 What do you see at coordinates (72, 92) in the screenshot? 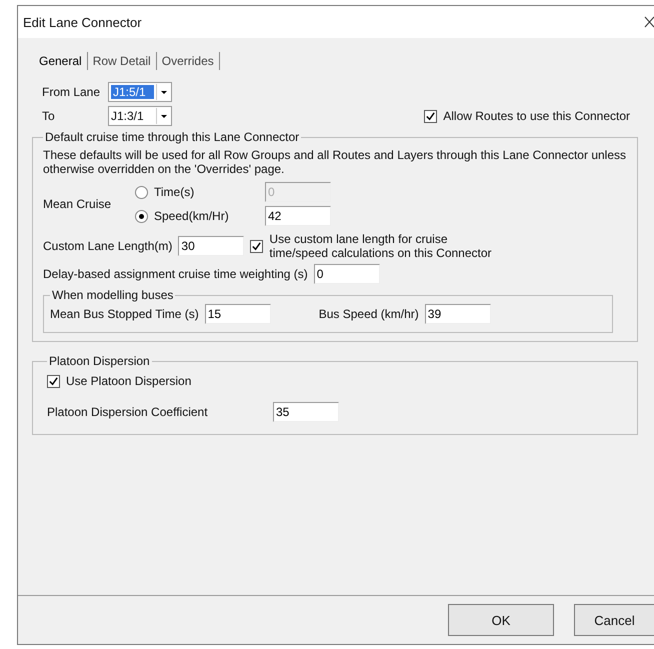
I see `field-label: From Lane` at bounding box center [72, 92].